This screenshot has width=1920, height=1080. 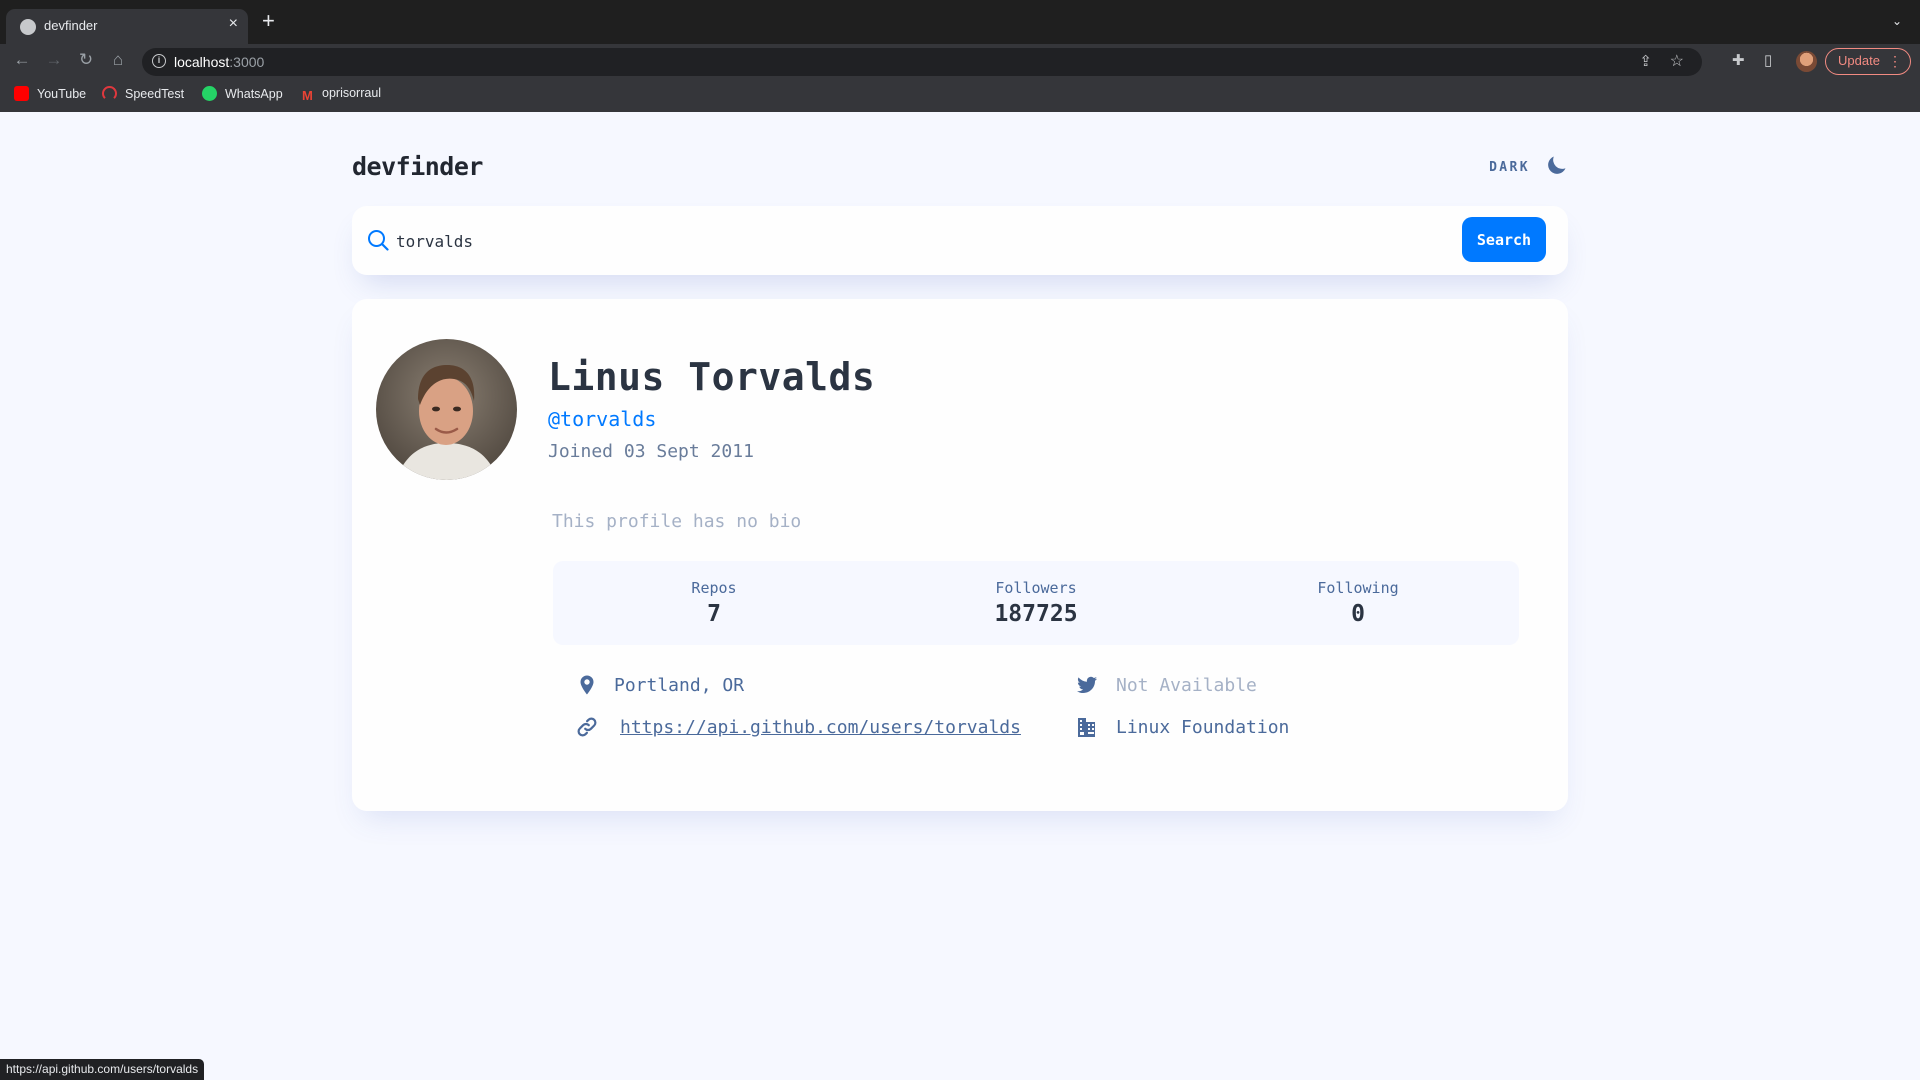 What do you see at coordinates (587, 727) in the screenshot?
I see `link-icon` at bounding box center [587, 727].